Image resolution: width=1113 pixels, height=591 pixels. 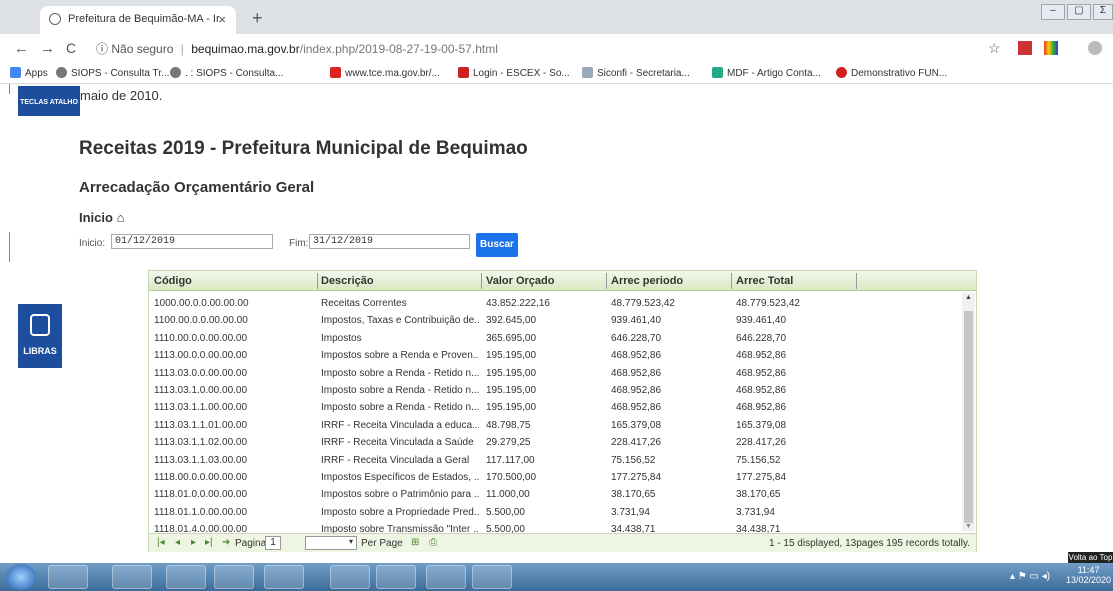 What do you see at coordinates (175, 72) in the screenshot?
I see `globe-icon` at bounding box center [175, 72].